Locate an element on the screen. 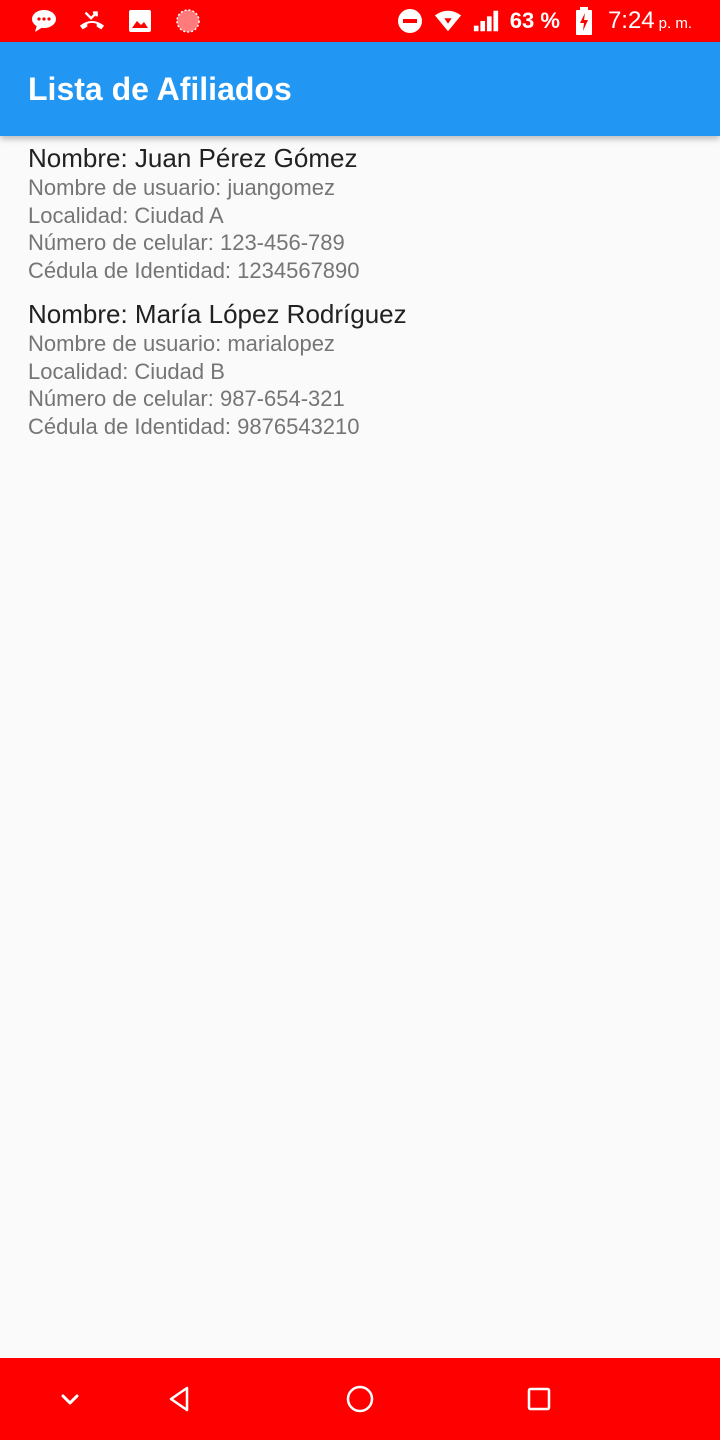  home-icon is located at coordinates (360, 1399).